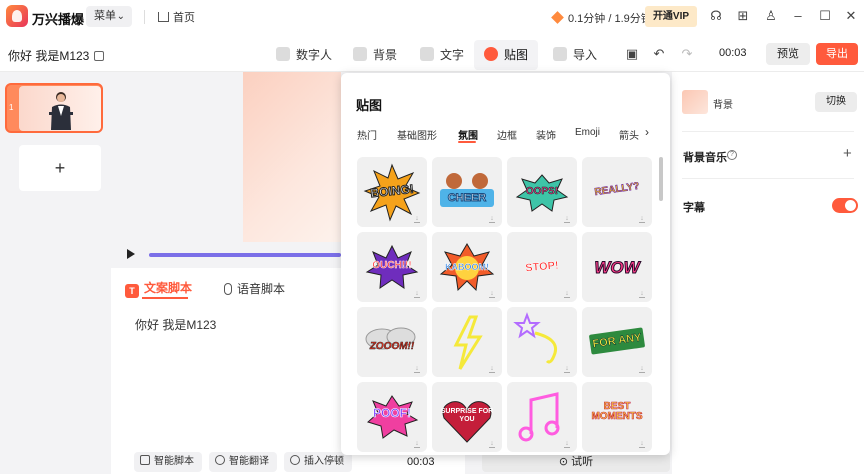  I want to click on export-button: 导出, so click(837, 54).